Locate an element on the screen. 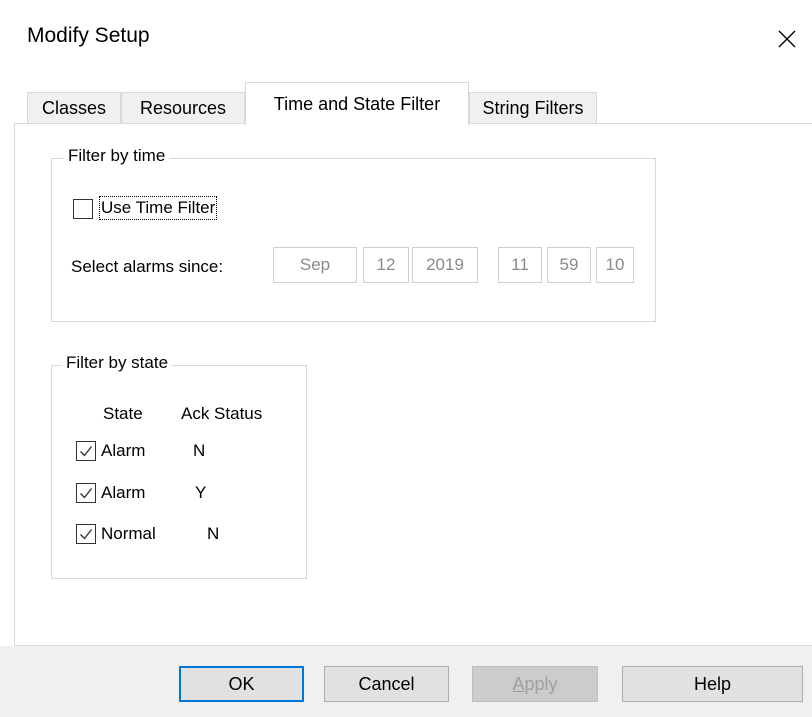 The height and width of the screenshot is (717, 812). year-field: 2019 is located at coordinates (445, 265).